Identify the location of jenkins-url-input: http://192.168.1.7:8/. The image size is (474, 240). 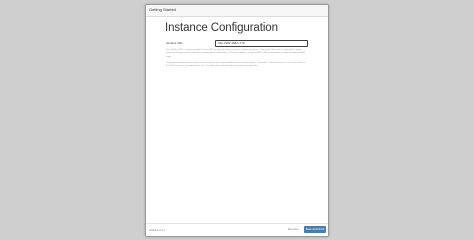
(261, 43).